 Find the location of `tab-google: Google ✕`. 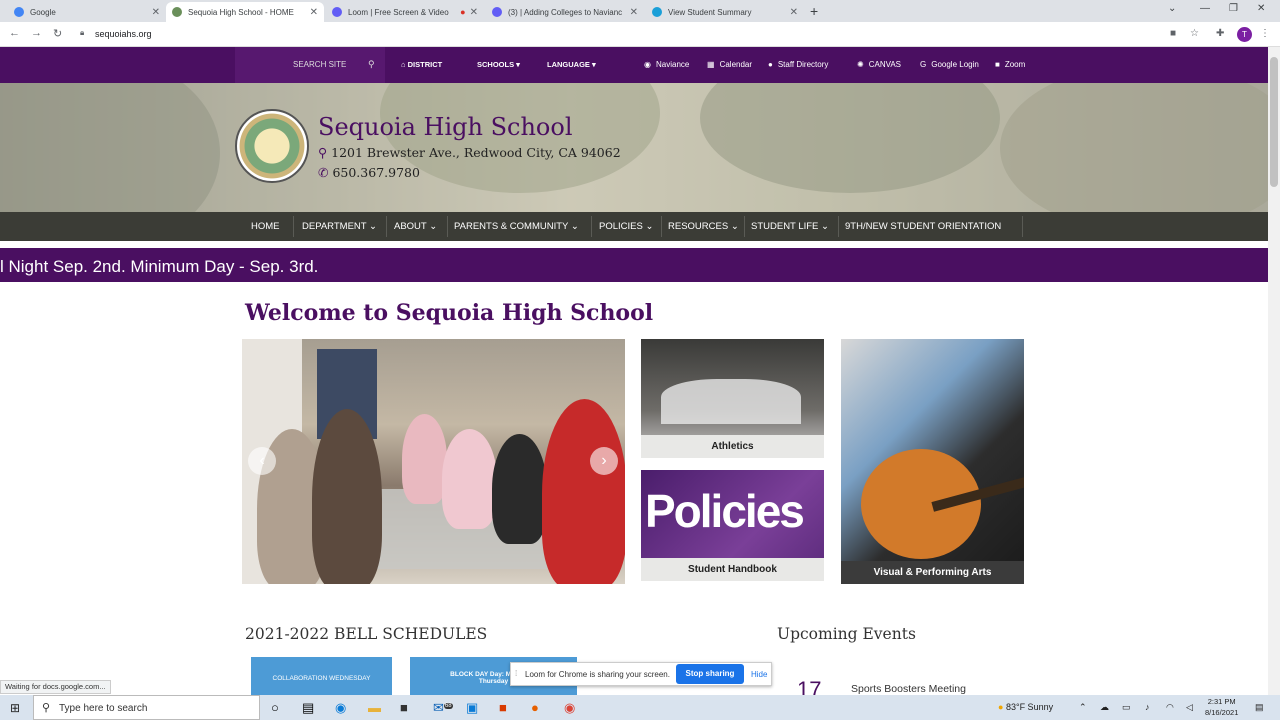

tab-google: Google ✕ is located at coordinates (87, 12).